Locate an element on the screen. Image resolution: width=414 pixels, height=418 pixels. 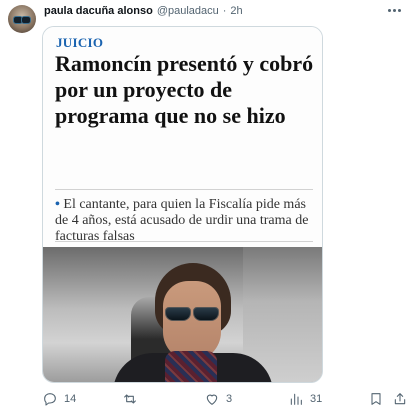
avatar-sunglasses is located at coordinates (22, 20).